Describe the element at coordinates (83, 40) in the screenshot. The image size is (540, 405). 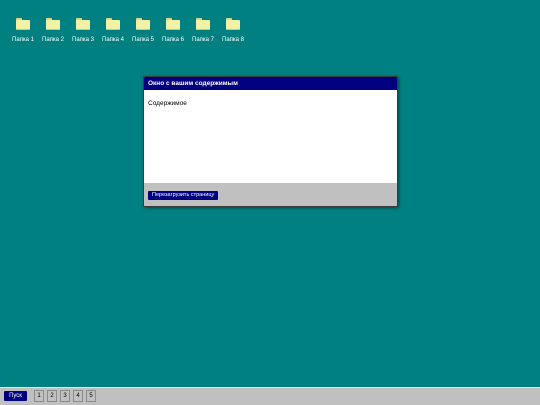
I see `desktop-icon-label: Папка 3` at that location.